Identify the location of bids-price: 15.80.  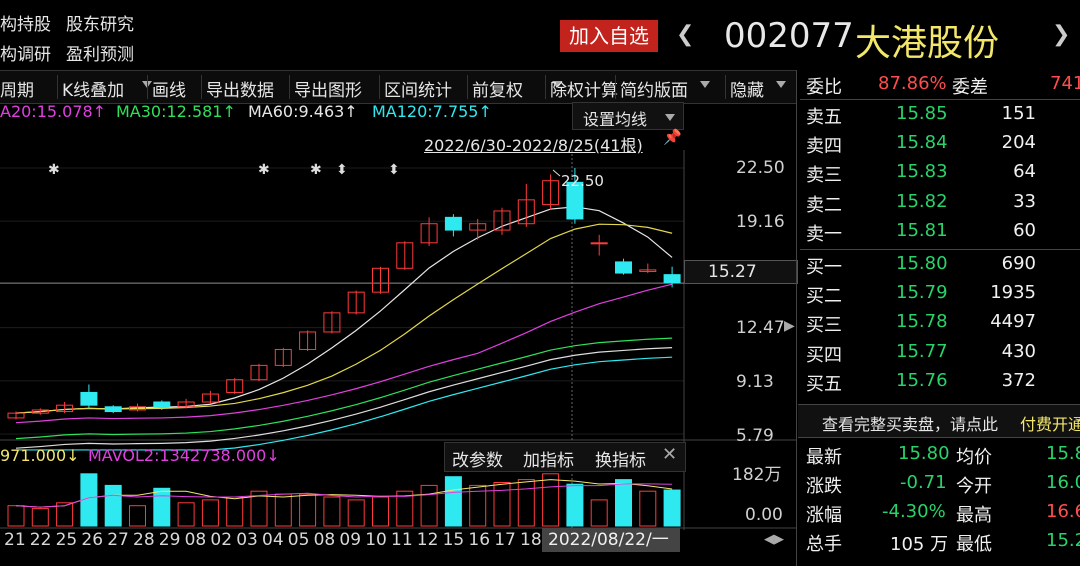
(922, 263).